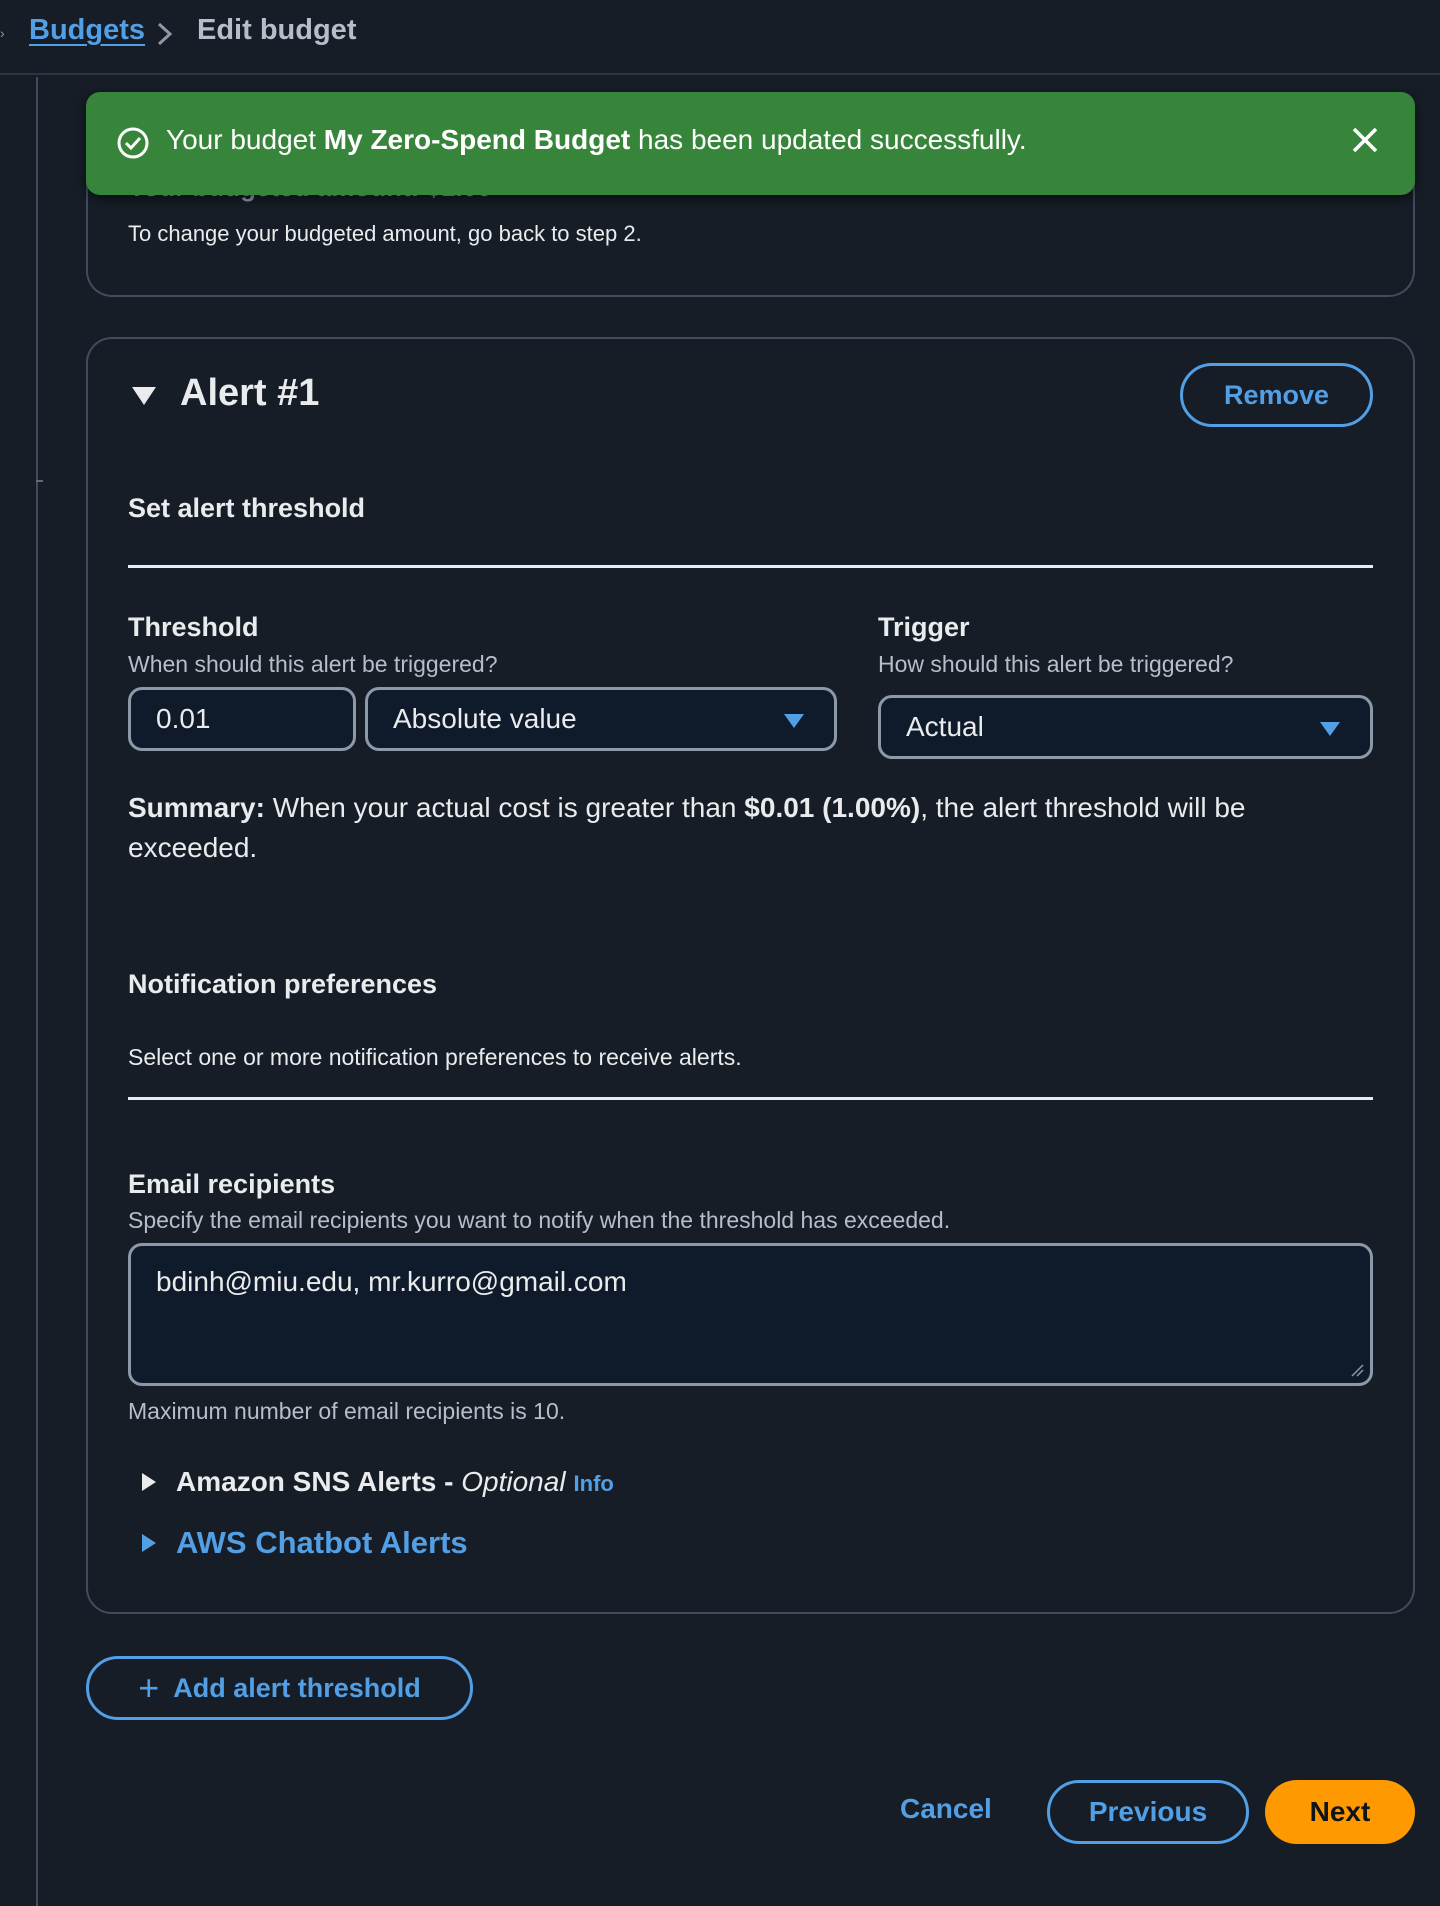  I want to click on sns-alerts-title: Amazon SNS Alerts -, so click(319, 1481).